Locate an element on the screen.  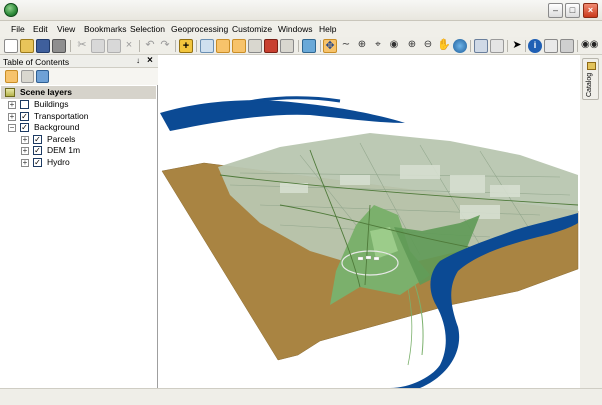
toc-toolbar is located at coordinates (79, 76).